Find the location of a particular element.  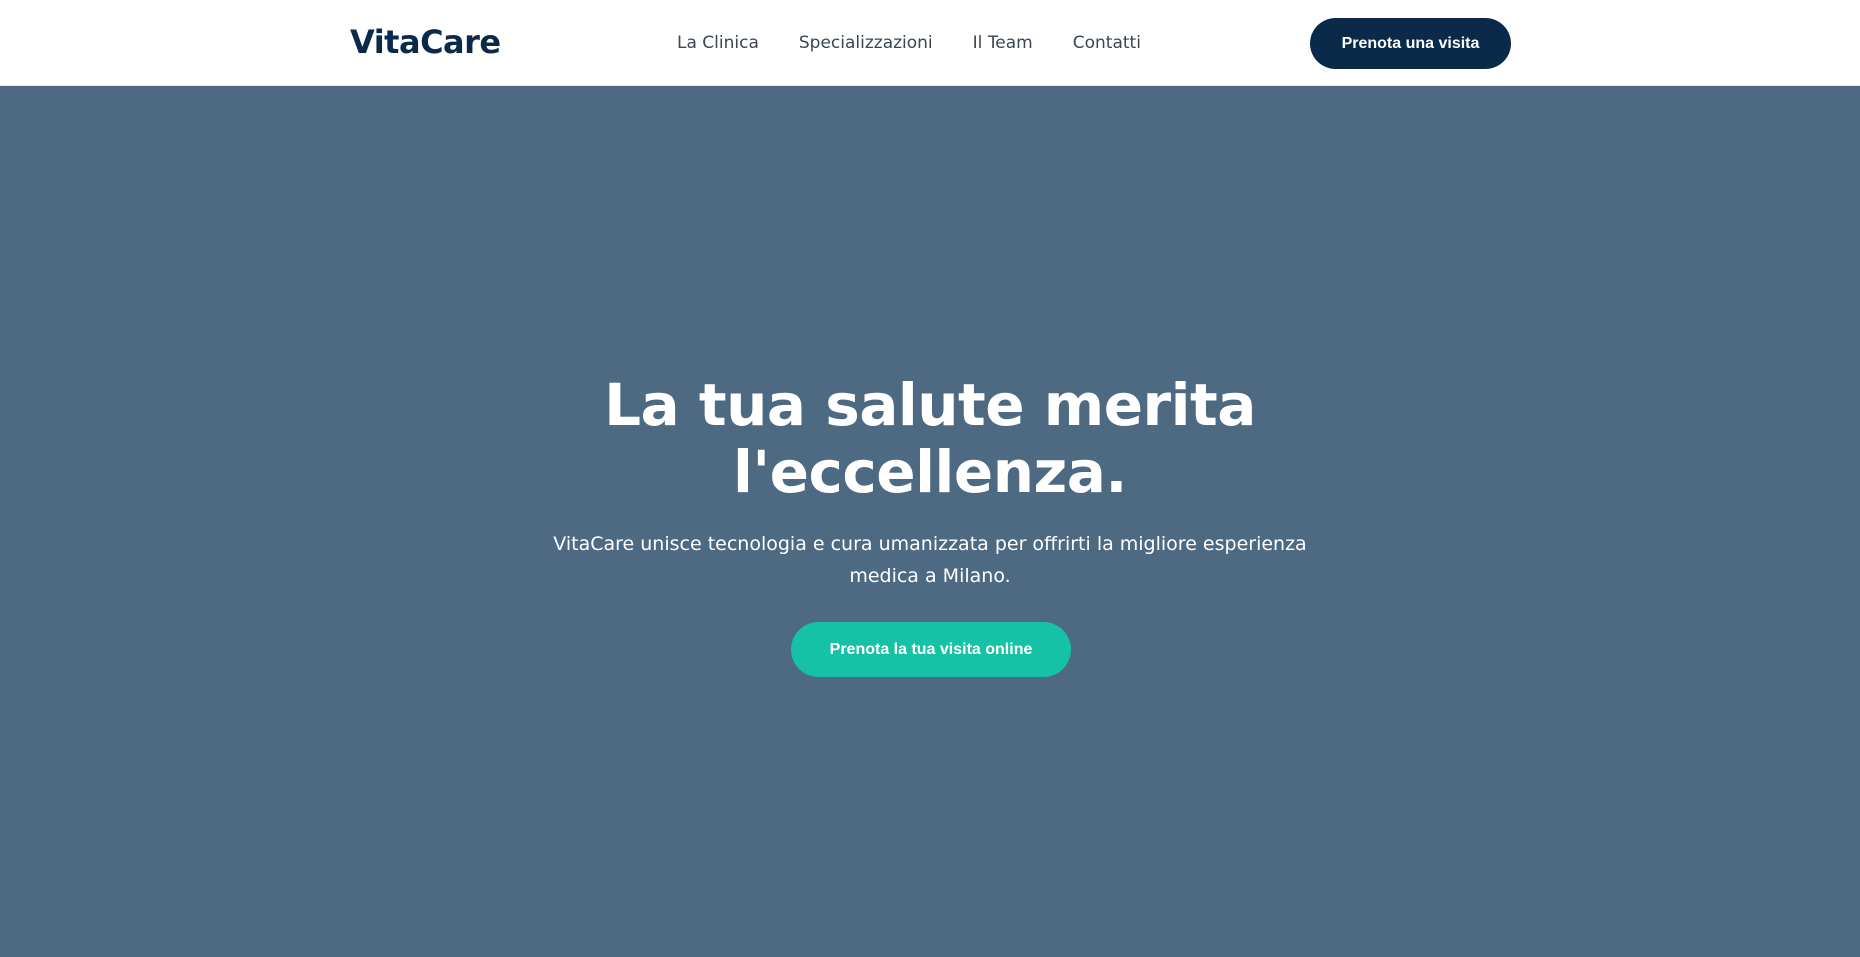

nav-link-contatti: Contatti is located at coordinates (1107, 43).